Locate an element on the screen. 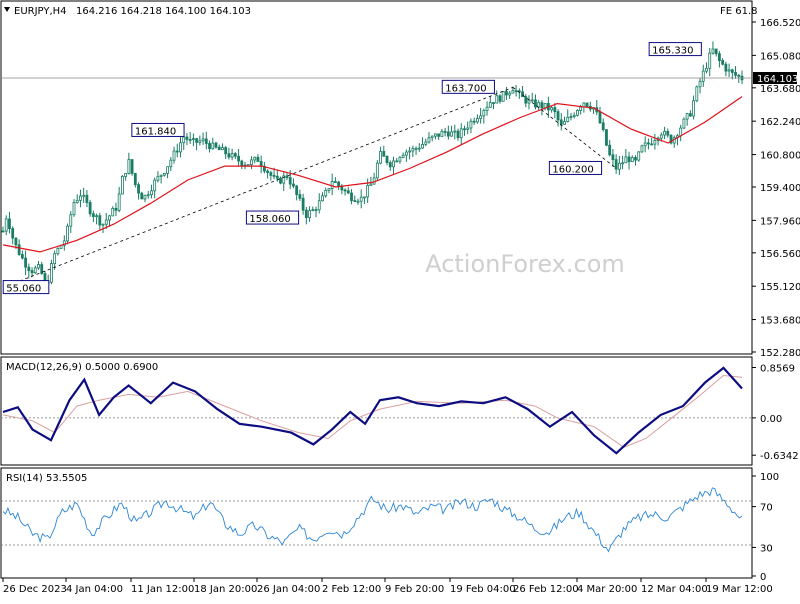 This screenshot has height=604, width=800. x-axis-tick-label: 18 Jan 20:00 is located at coordinates (225, 589).